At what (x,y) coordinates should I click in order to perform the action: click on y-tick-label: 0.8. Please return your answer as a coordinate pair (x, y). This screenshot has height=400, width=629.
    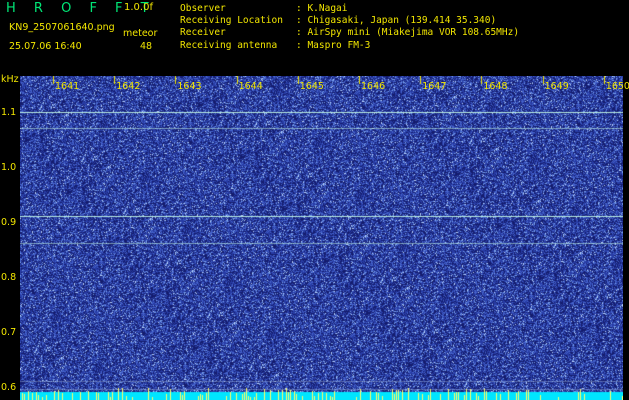
    Looking at the image, I should click on (9, 278).